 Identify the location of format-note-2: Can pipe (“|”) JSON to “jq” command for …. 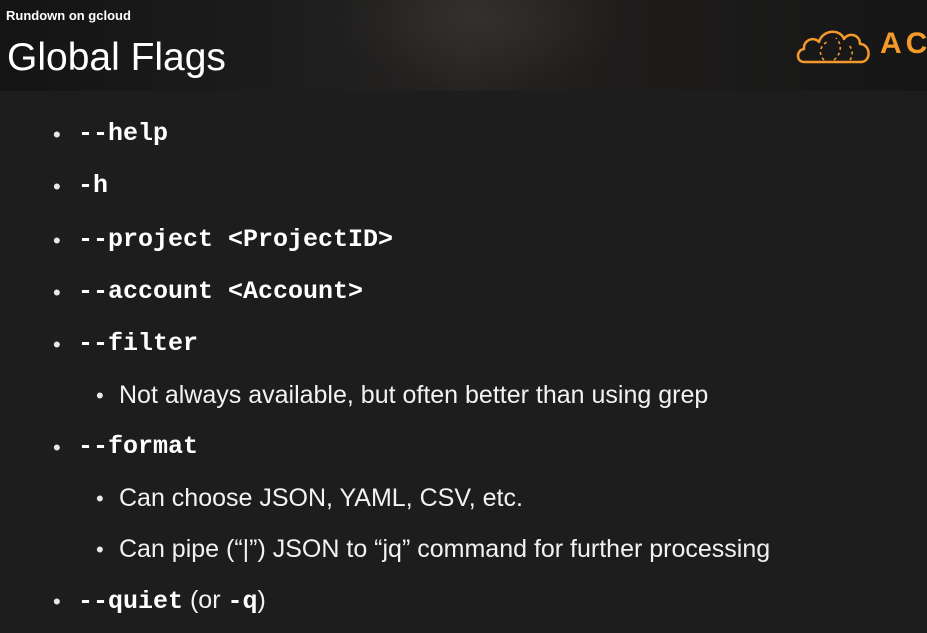
(445, 549).